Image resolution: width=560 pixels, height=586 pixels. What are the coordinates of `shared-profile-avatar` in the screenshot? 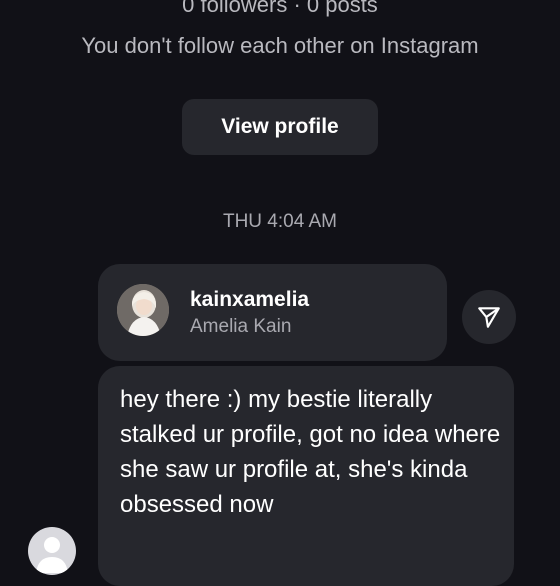 It's located at (143, 310).